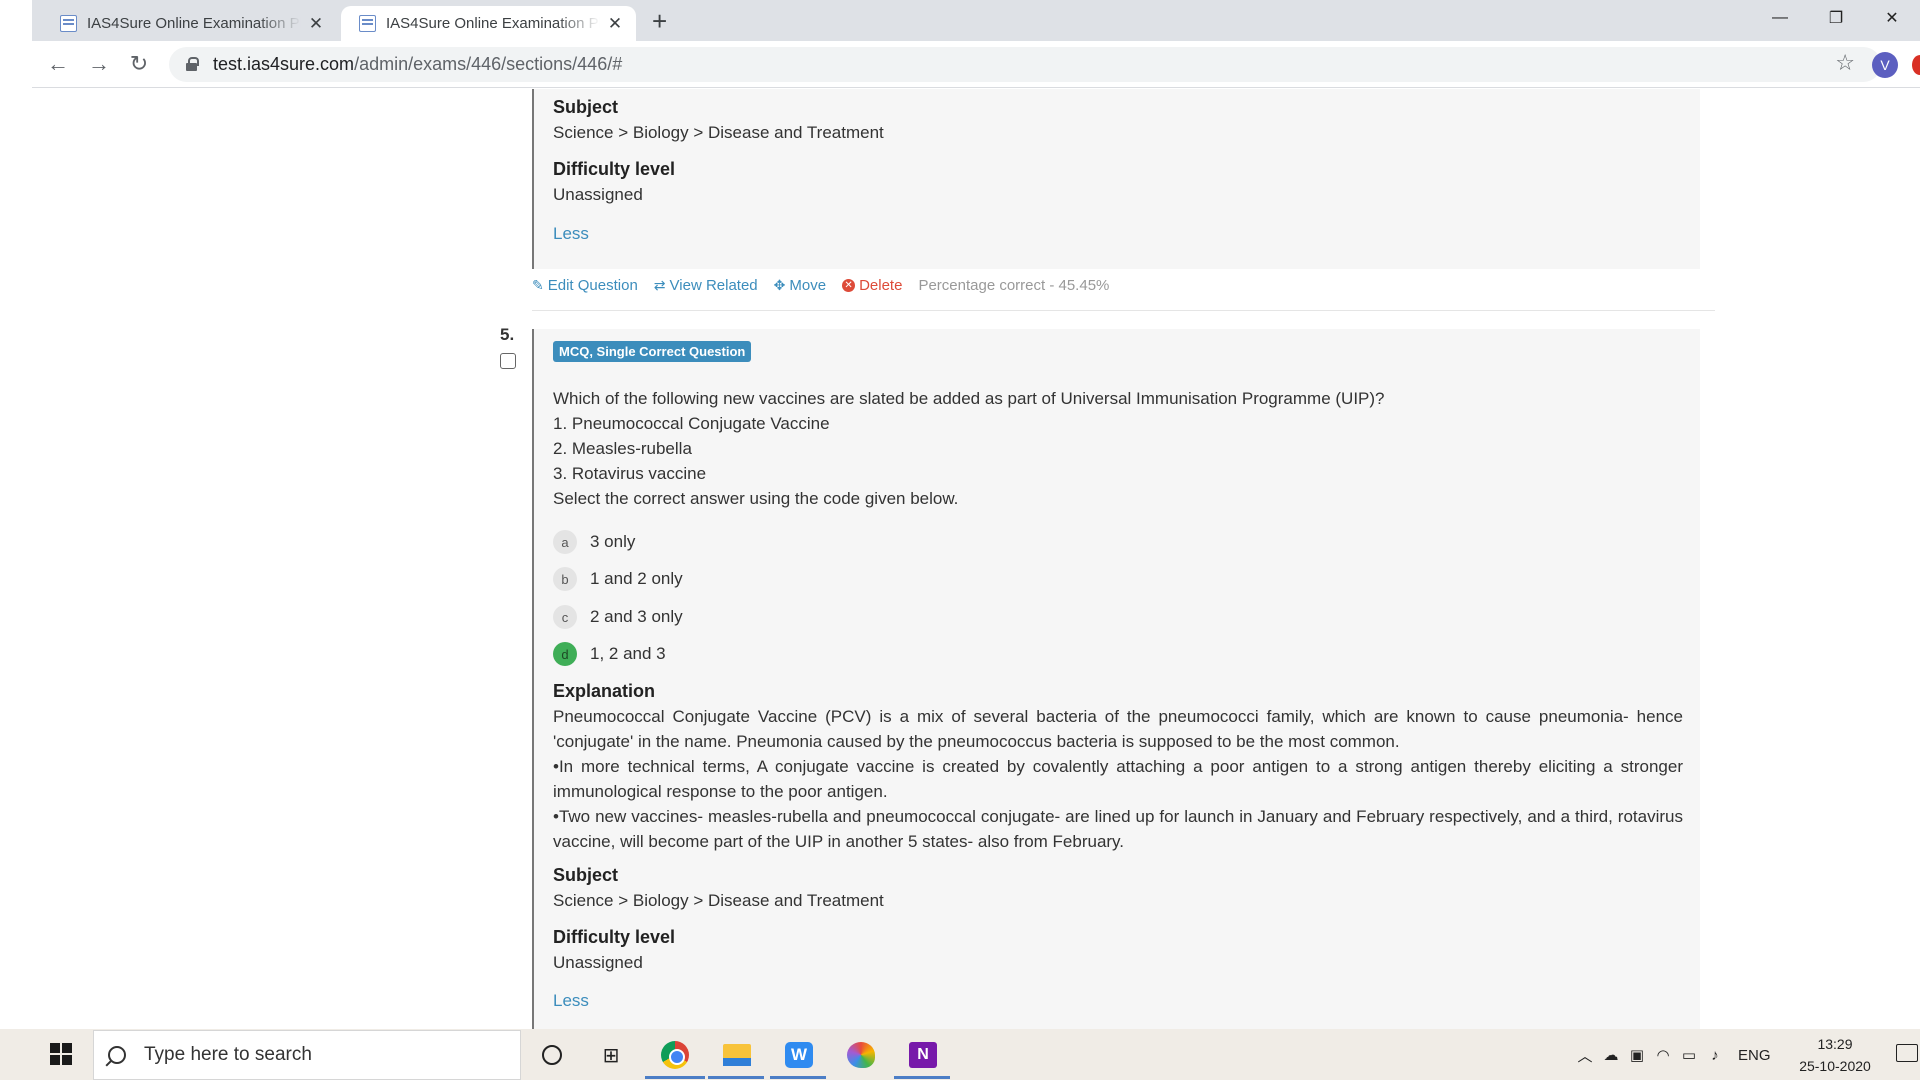 This screenshot has width=1920, height=1080. I want to click on answer-option-a: a 3 only, so click(594, 542).